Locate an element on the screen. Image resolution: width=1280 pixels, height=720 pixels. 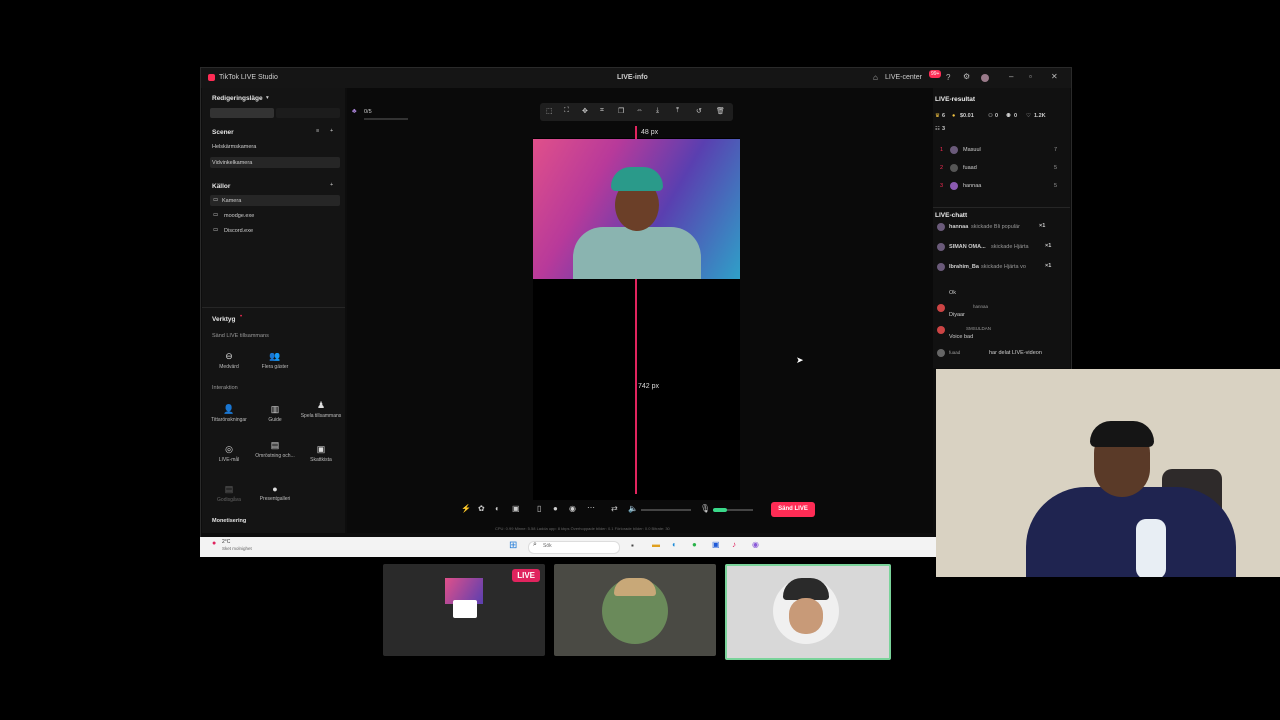
co-host-tool: ⊖ Medvärd is located at coordinates (229, 360).